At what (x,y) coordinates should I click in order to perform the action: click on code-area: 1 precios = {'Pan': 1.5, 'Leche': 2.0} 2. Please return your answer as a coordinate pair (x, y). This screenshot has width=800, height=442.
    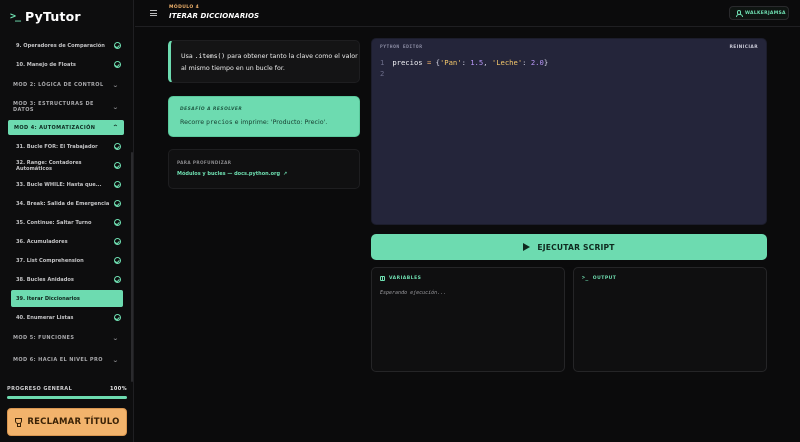
    Looking at the image, I should click on (464, 68).